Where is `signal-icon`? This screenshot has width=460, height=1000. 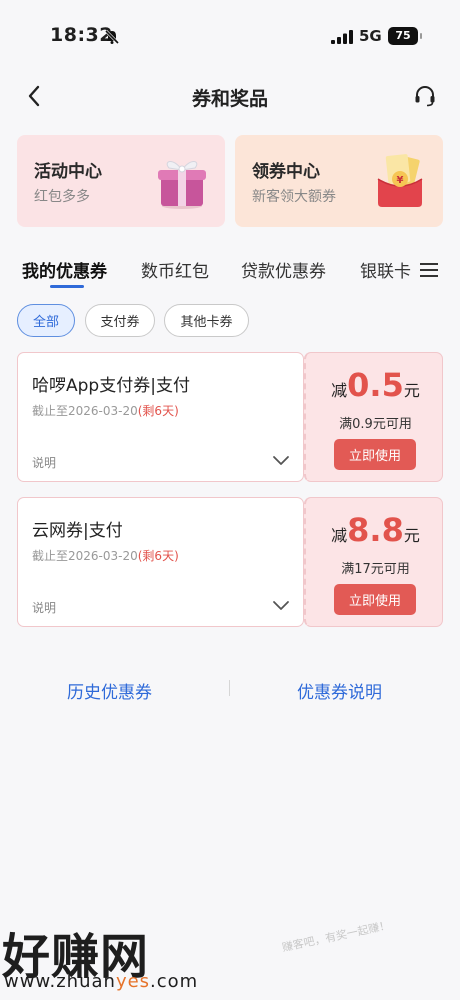 signal-icon is located at coordinates (342, 37).